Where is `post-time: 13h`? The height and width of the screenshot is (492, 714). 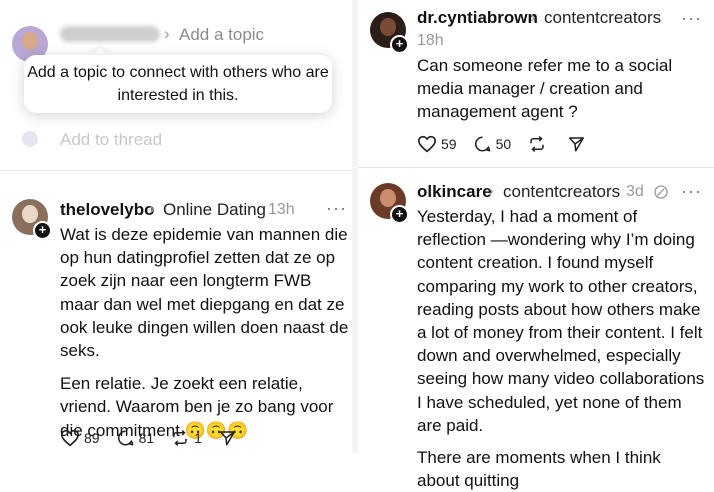 post-time: 13h is located at coordinates (281, 209).